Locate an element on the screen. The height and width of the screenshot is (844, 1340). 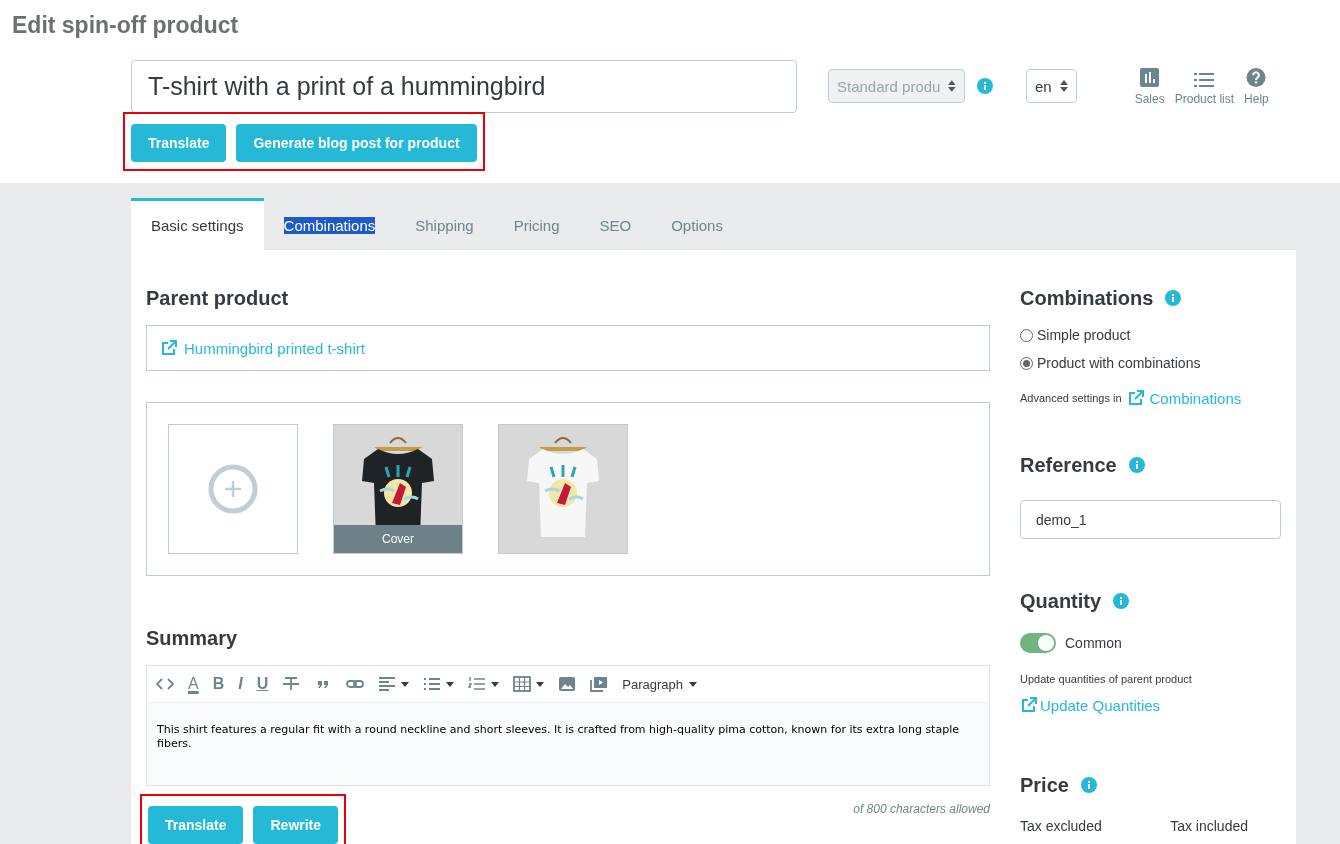
toggle-switch is located at coordinates (1038, 643).